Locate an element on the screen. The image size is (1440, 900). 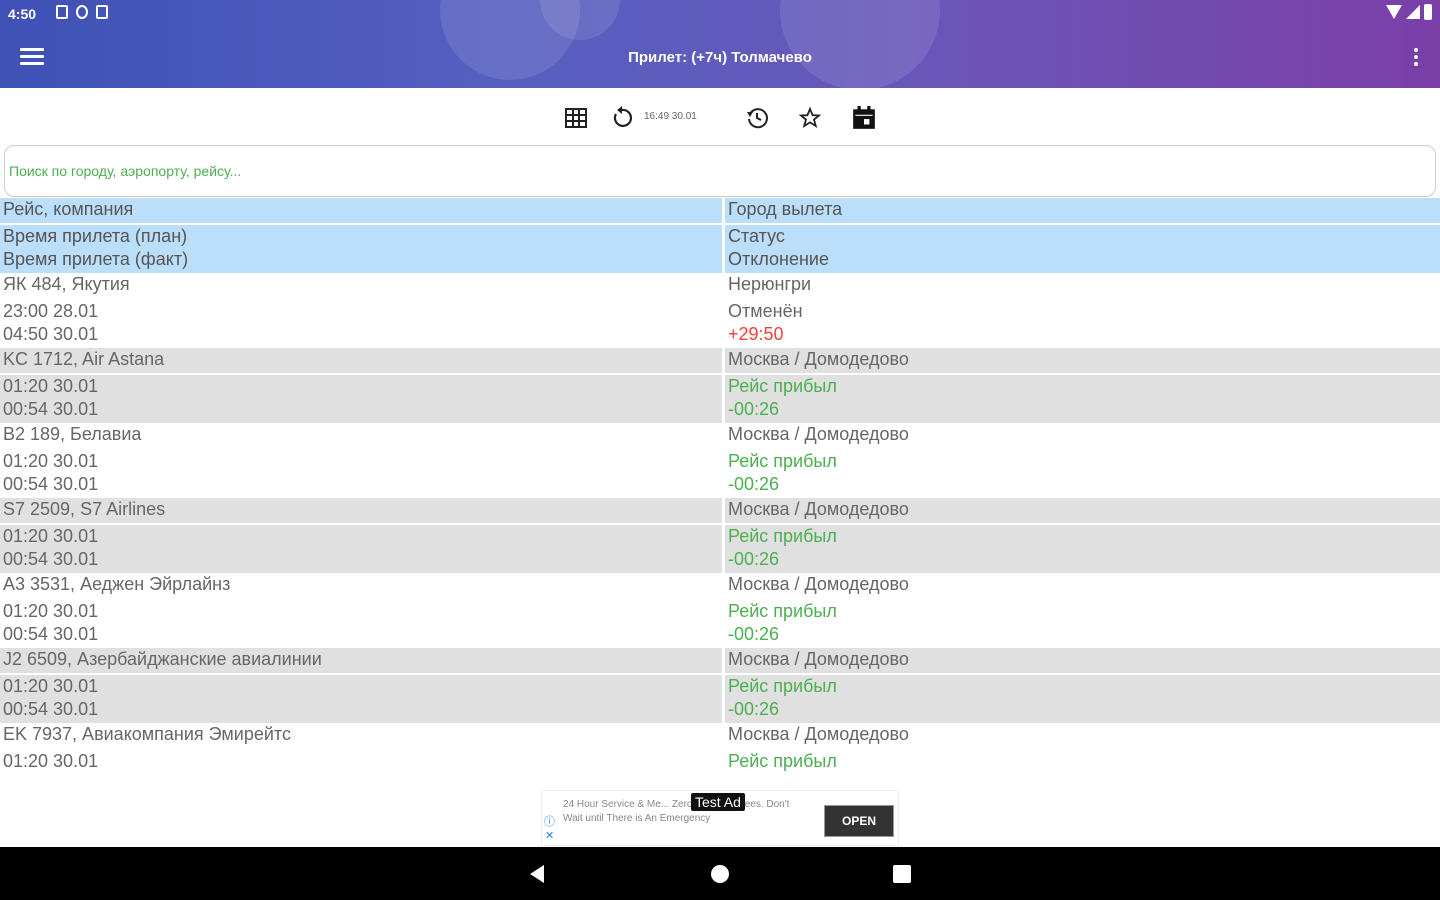
system-icons is located at coordinates (1409, 12).